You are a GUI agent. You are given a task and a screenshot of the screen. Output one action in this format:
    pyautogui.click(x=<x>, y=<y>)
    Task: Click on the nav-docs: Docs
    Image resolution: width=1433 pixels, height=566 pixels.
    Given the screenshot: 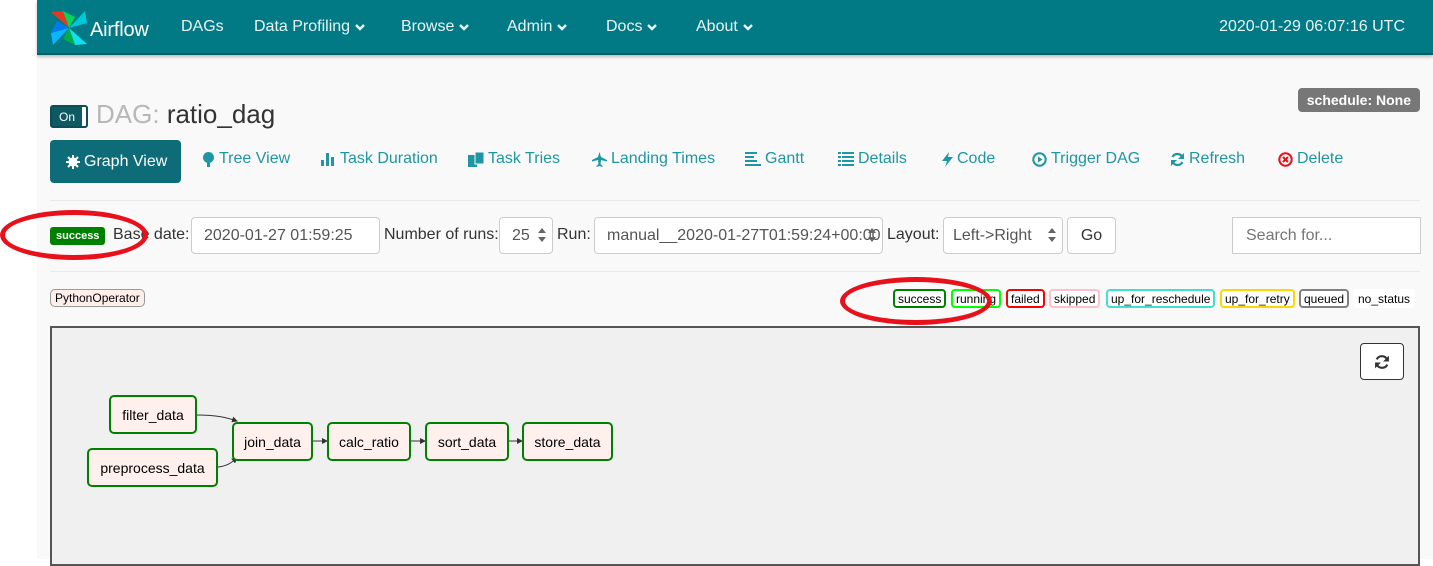 What is the action you would take?
    pyautogui.click(x=632, y=27)
    